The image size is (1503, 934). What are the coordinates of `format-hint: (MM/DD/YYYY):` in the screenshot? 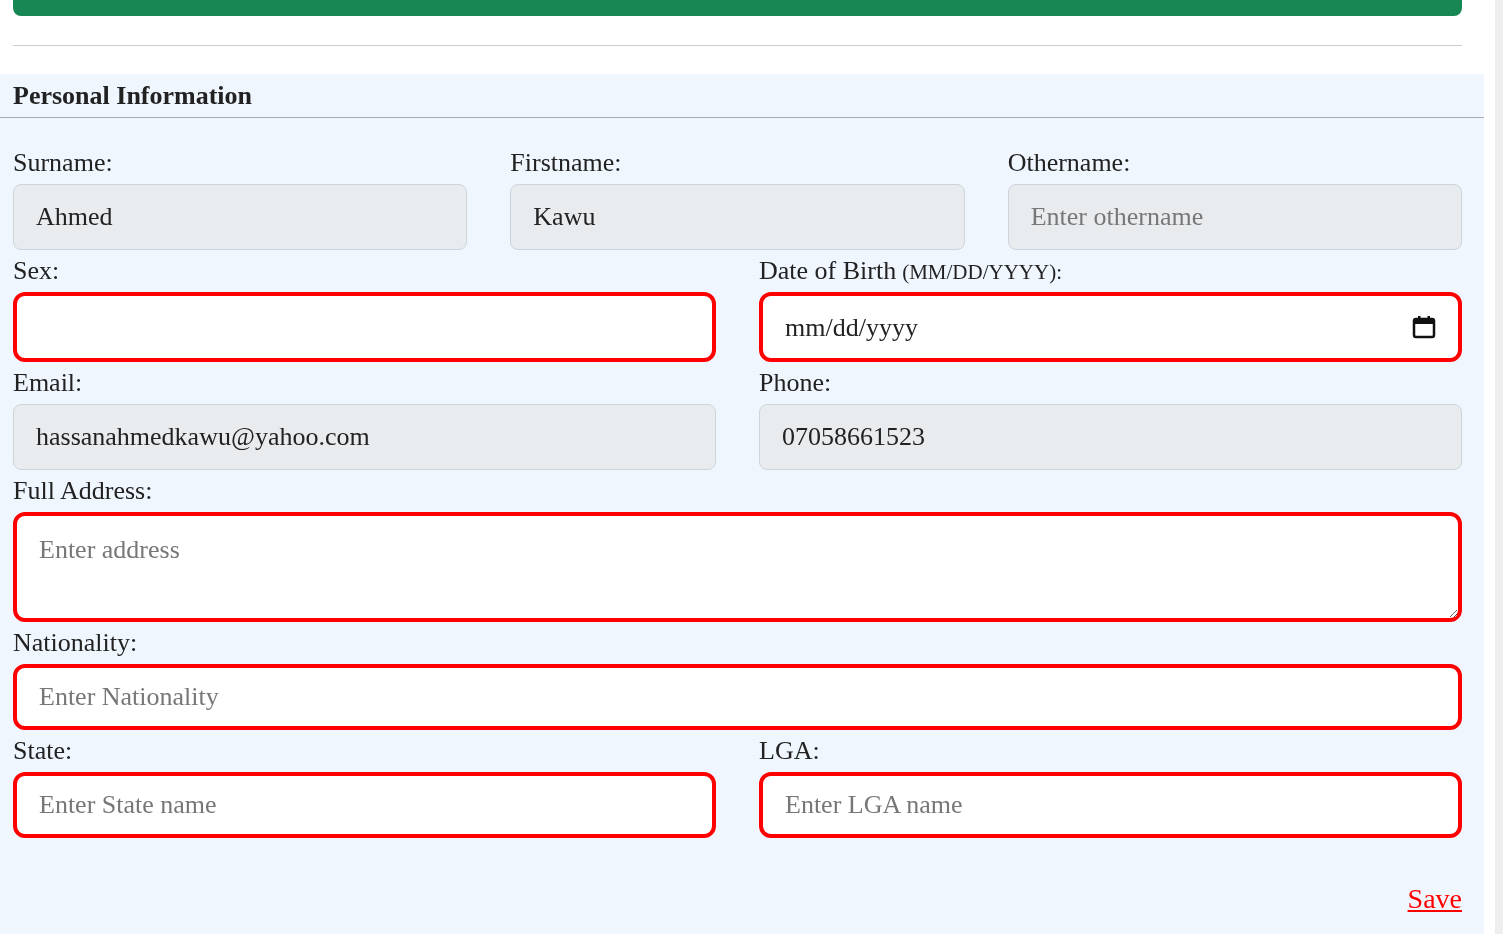 It's located at (982, 272).